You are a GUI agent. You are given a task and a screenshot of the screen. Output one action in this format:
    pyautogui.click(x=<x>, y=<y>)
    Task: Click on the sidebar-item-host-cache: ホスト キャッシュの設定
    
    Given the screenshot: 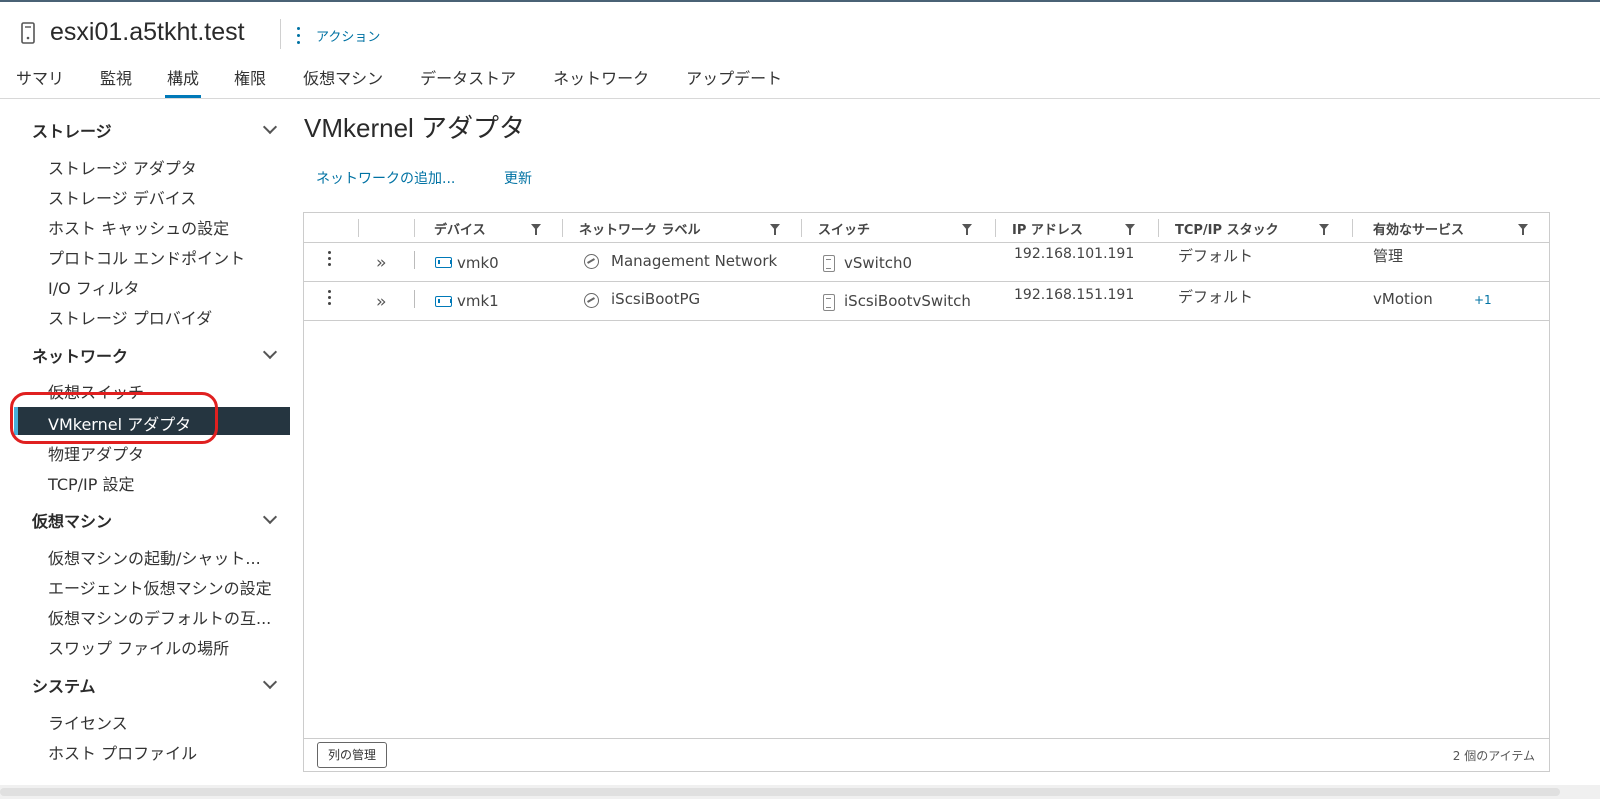 What is the action you would take?
    pyautogui.click(x=152, y=225)
    